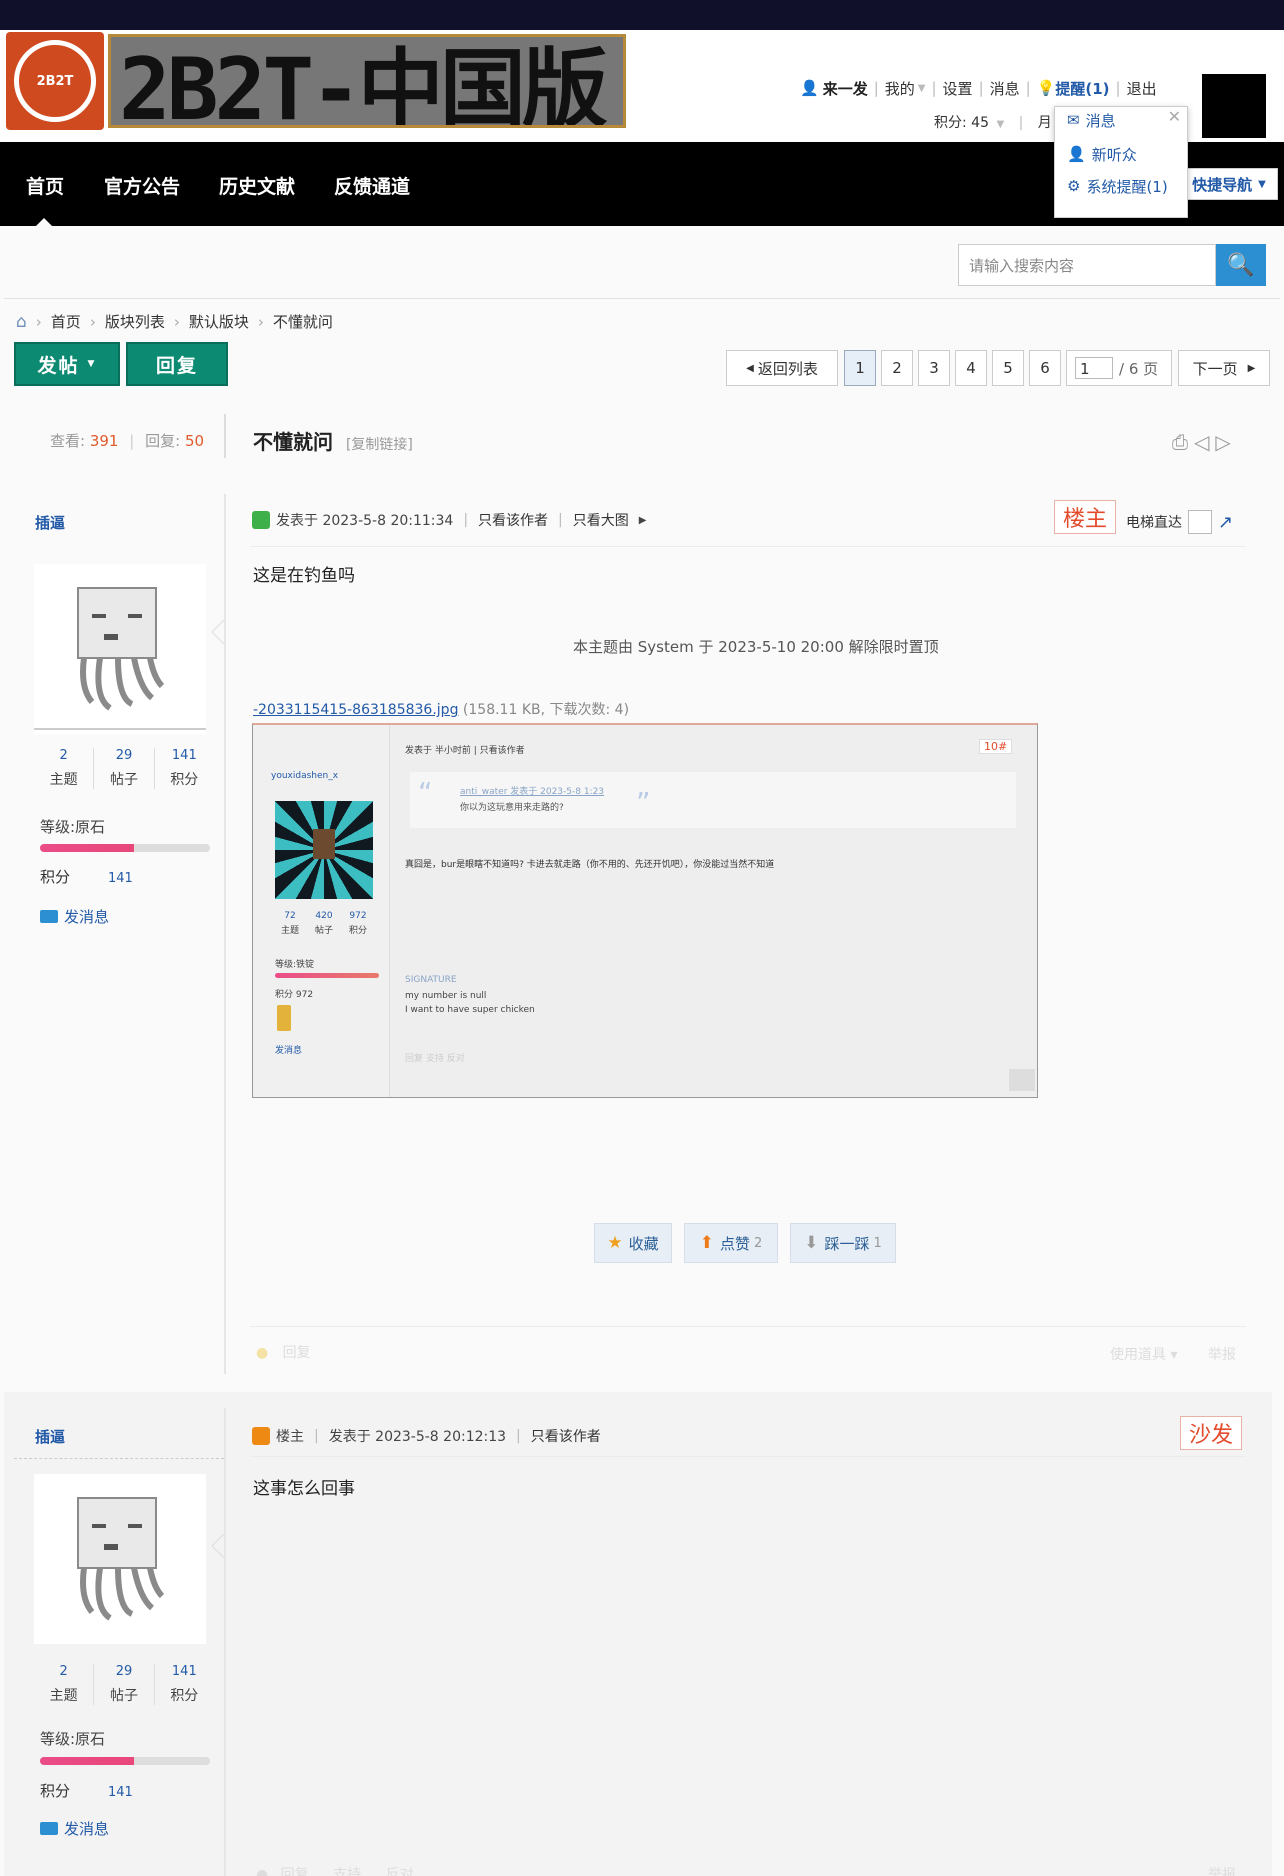 Image resolution: width=1284 pixels, height=1876 pixels. What do you see at coordinates (295, 1871) in the screenshot?
I see `footer-reply-link: 回复` at bounding box center [295, 1871].